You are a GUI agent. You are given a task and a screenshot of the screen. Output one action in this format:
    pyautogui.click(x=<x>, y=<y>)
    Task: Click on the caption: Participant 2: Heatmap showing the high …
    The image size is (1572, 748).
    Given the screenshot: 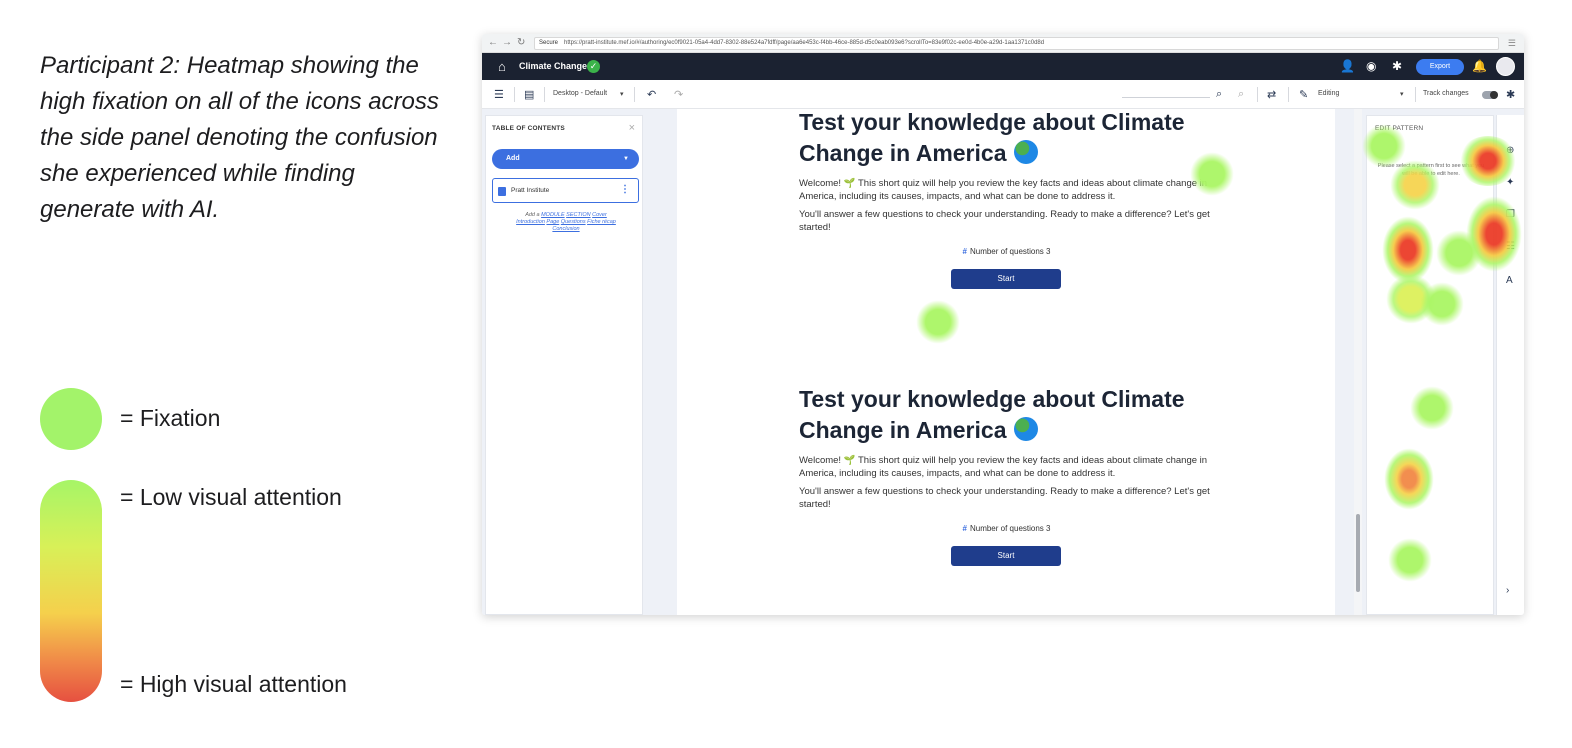 What is the action you would take?
    pyautogui.click(x=239, y=137)
    